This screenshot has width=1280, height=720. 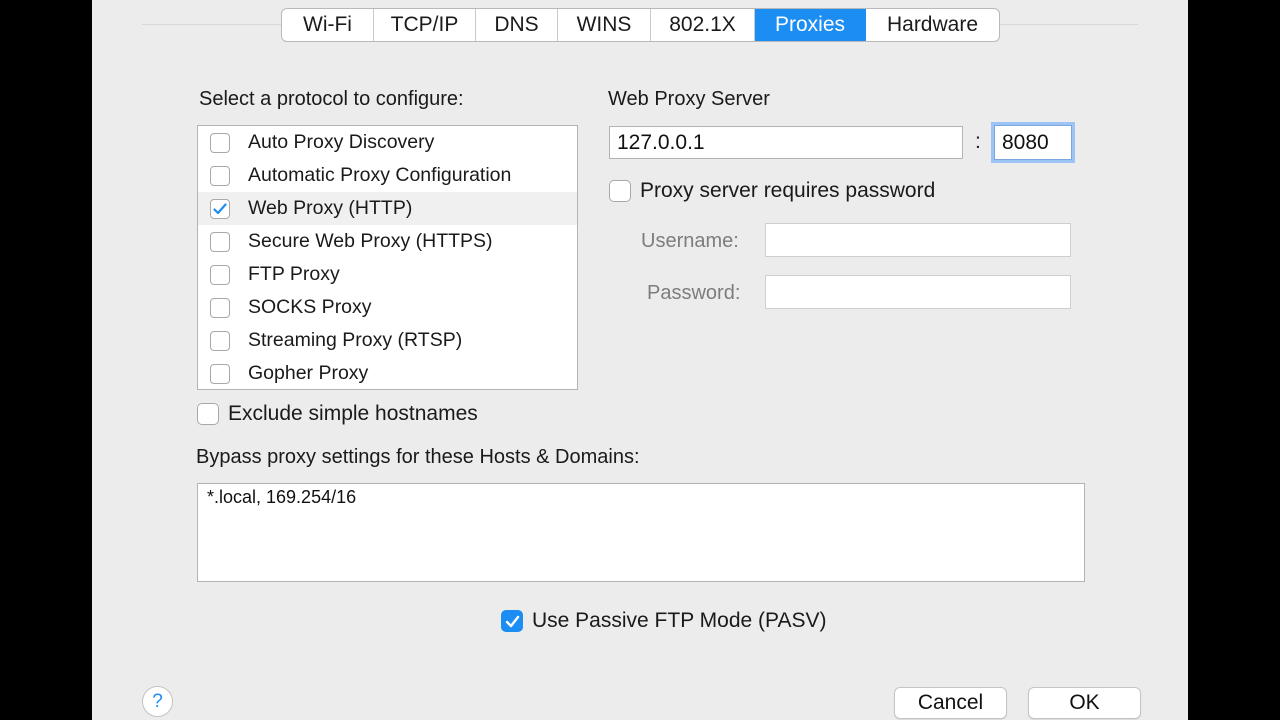 What do you see at coordinates (425, 25) in the screenshot?
I see `tab-tcpip: TCP/IP` at bounding box center [425, 25].